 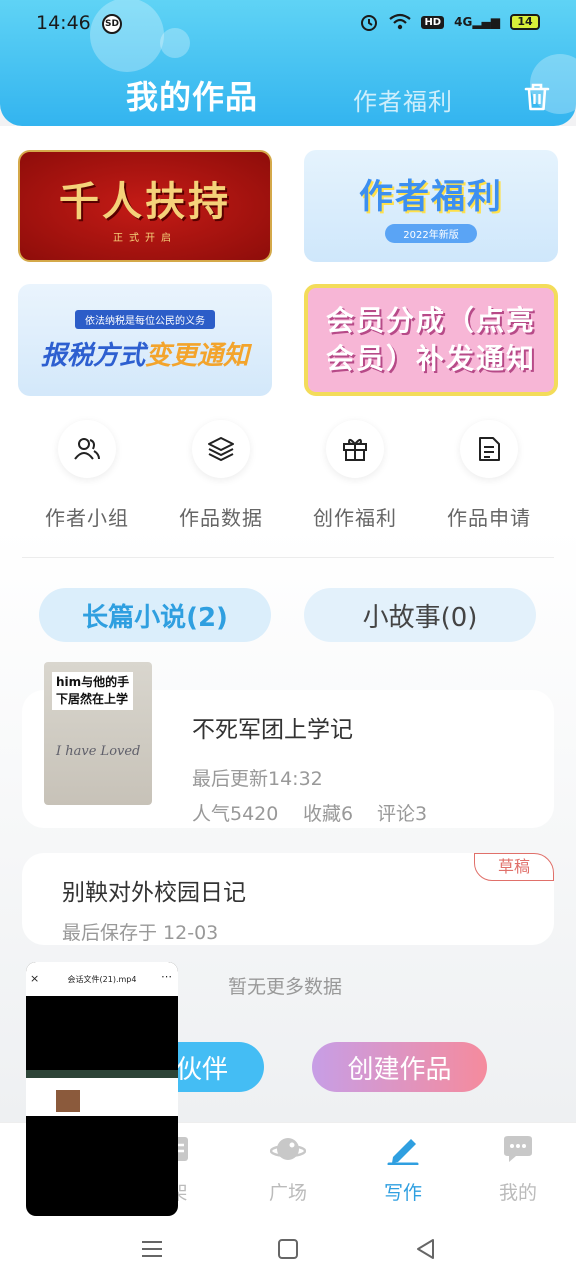 What do you see at coordinates (517, 1193) in the screenshot?
I see `tab-label: 我的` at bounding box center [517, 1193].